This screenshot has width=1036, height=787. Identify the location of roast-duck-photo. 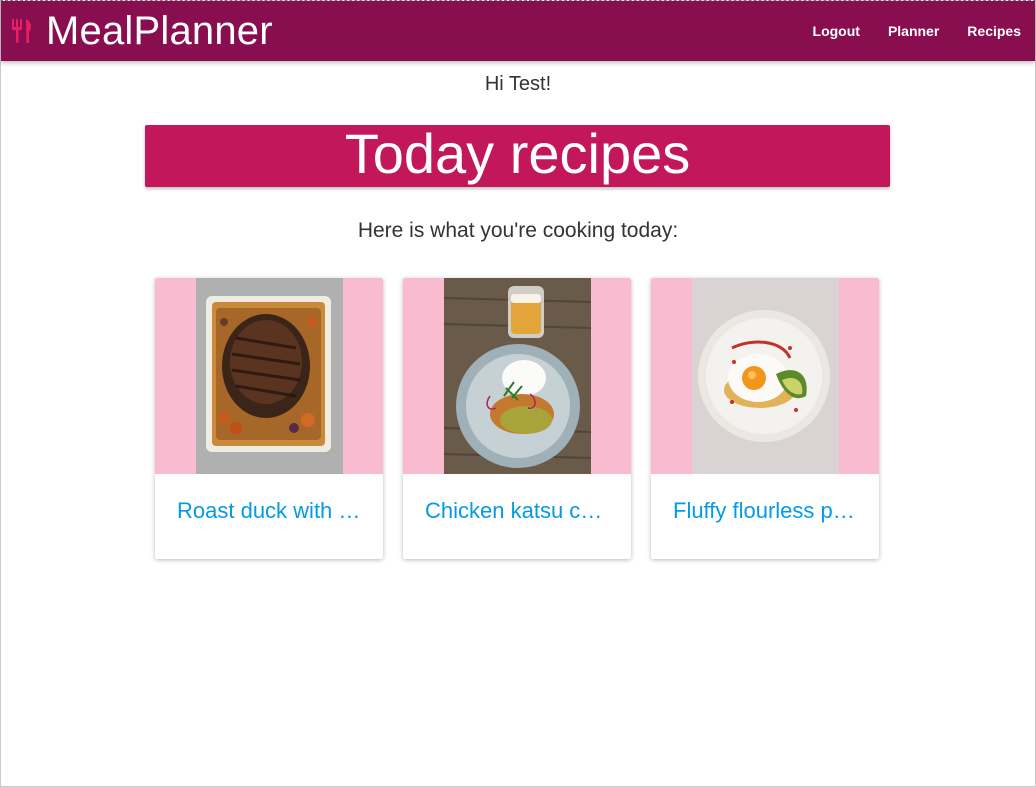
(269, 376).